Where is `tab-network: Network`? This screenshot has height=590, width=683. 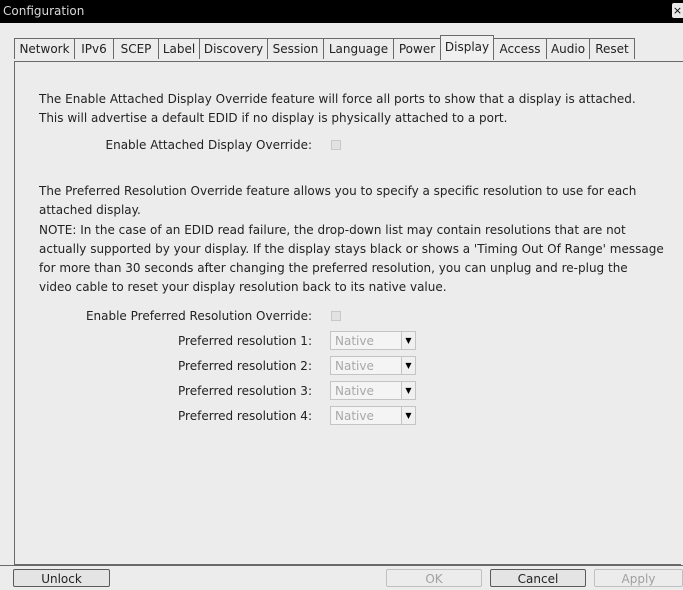 tab-network: Network is located at coordinates (44, 48).